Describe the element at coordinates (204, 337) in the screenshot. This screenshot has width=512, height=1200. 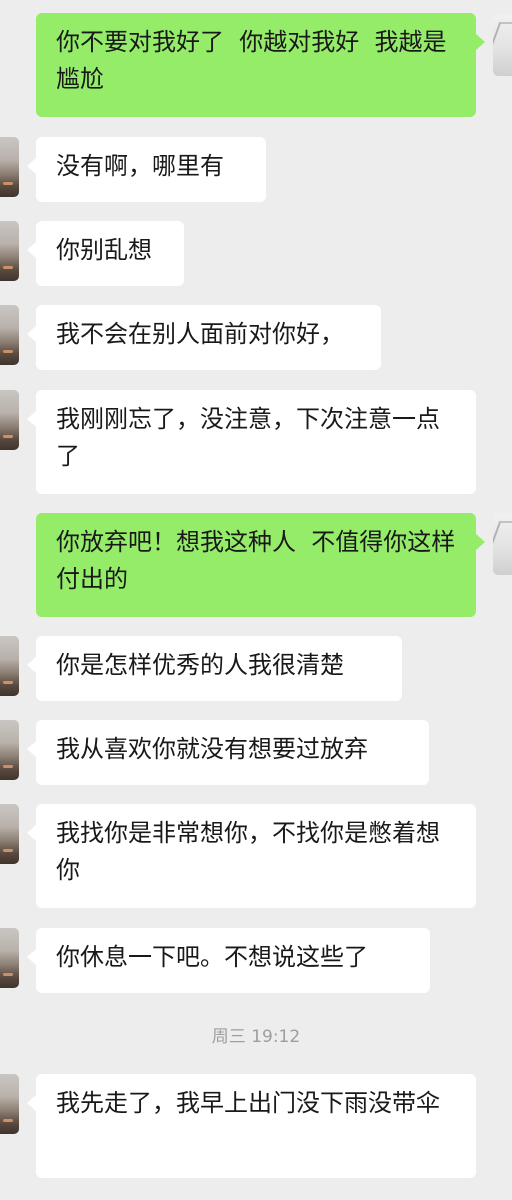
I see `message-bubble-incoming: 我不会在别人面前对你好，` at that location.